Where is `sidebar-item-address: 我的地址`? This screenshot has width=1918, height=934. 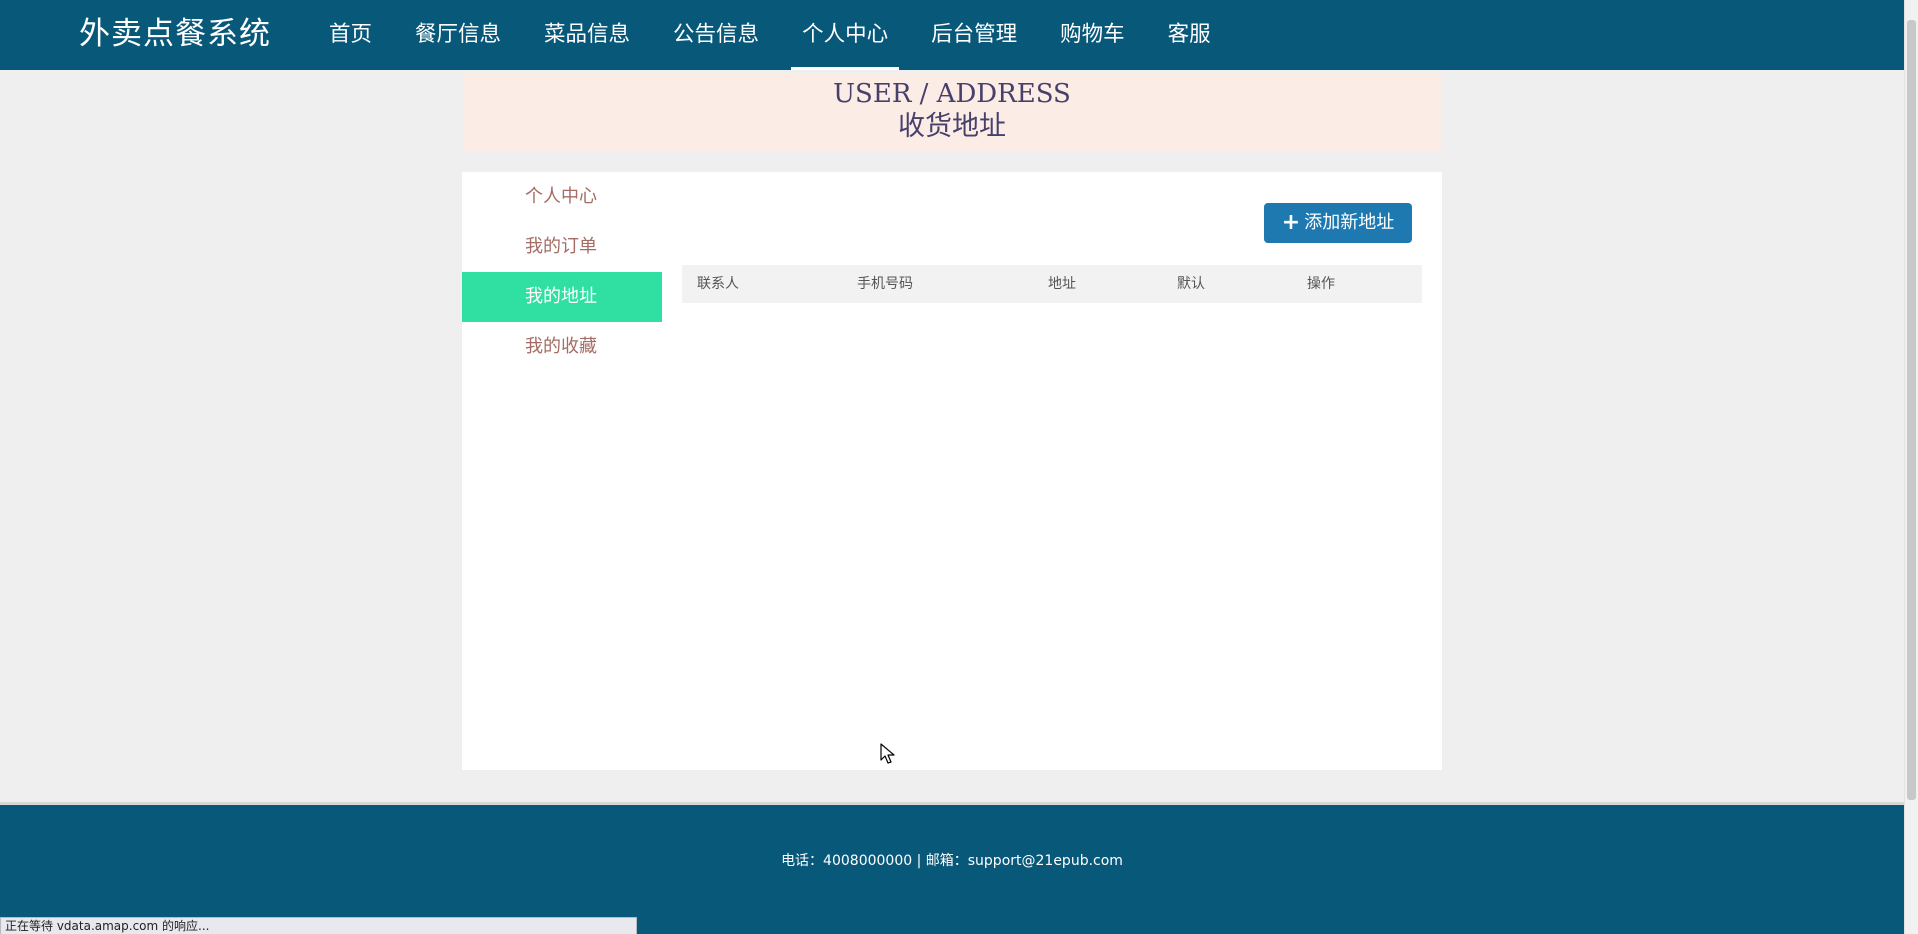 sidebar-item-address: 我的地址 is located at coordinates (562, 297).